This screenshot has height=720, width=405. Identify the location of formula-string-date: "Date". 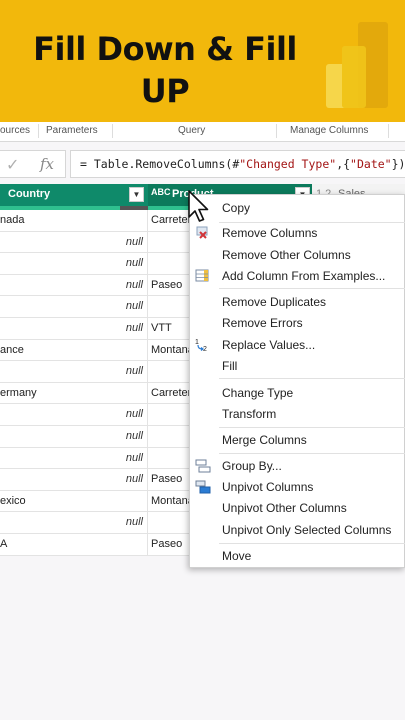
(371, 164).